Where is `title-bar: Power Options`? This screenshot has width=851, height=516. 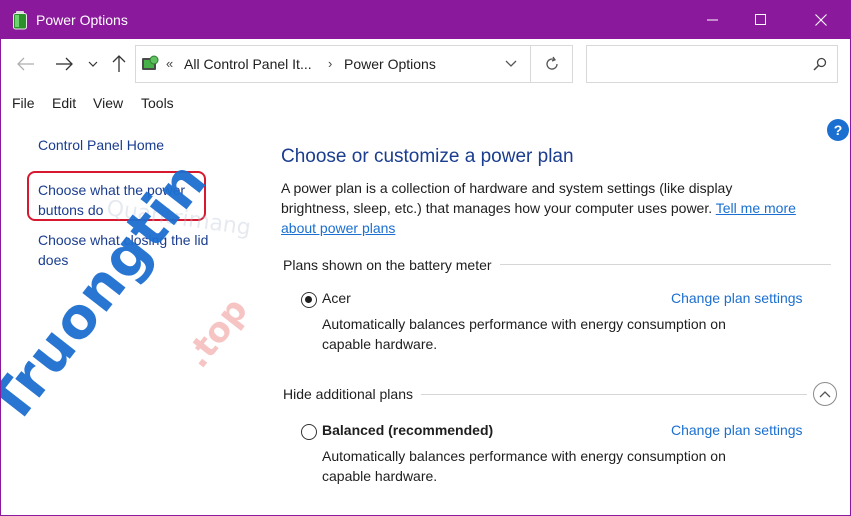 title-bar: Power Options is located at coordinates (425, 20).